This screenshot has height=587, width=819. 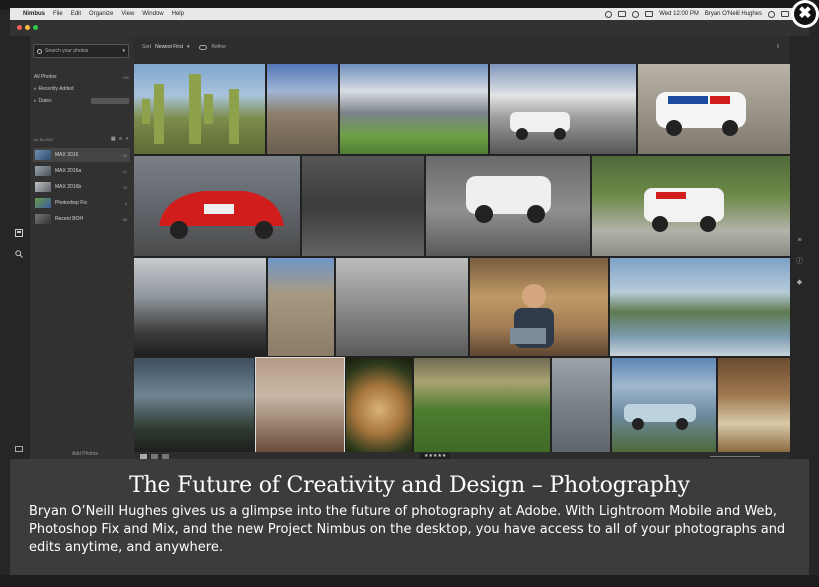 I want to click on sidebar-item-dates: ▸ Dates, so click(x=81, y=101).